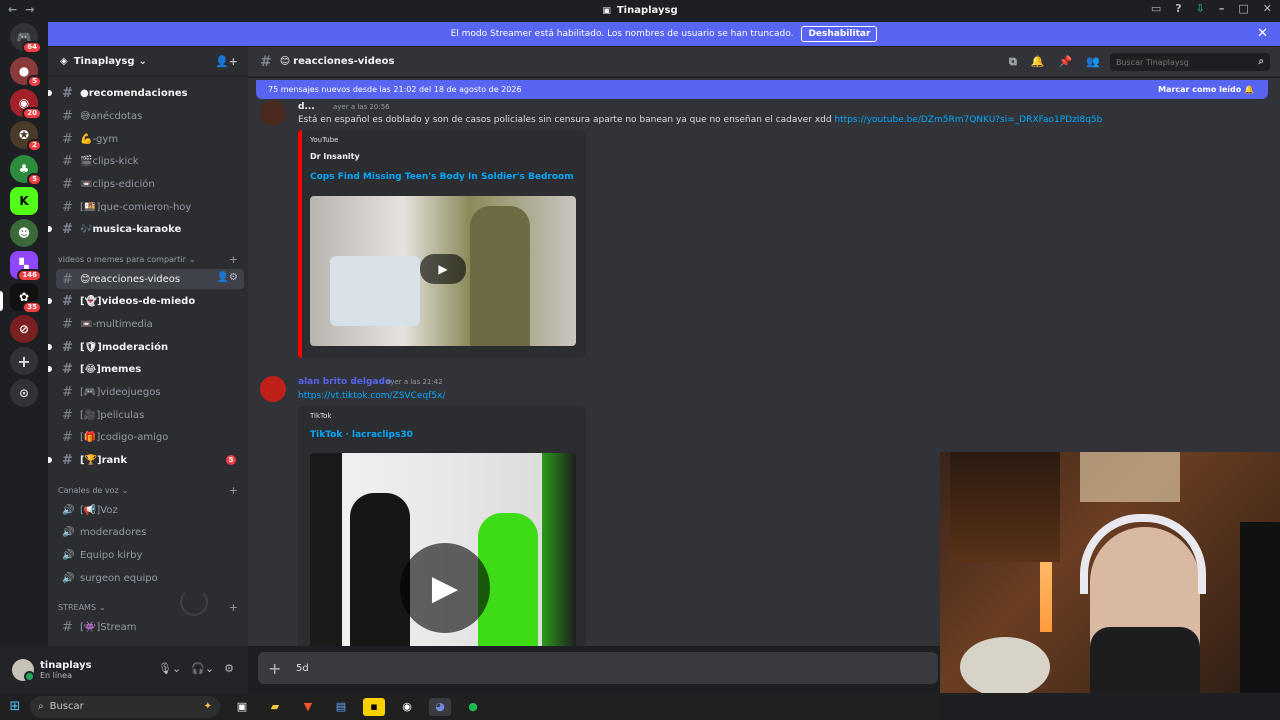 This screenshot has height=720, width=1280. I want to click on spotify-icon: ●, so click(473, 707).